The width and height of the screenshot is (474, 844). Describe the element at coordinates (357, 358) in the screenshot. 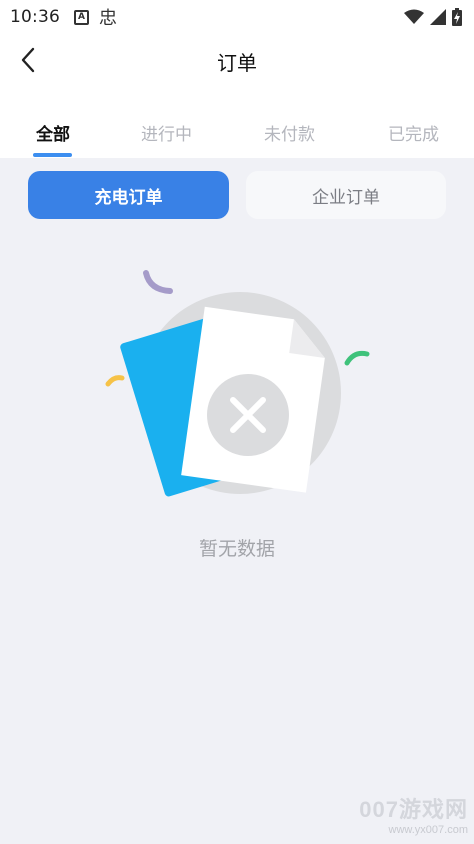

I see `confetti-green` at that location.